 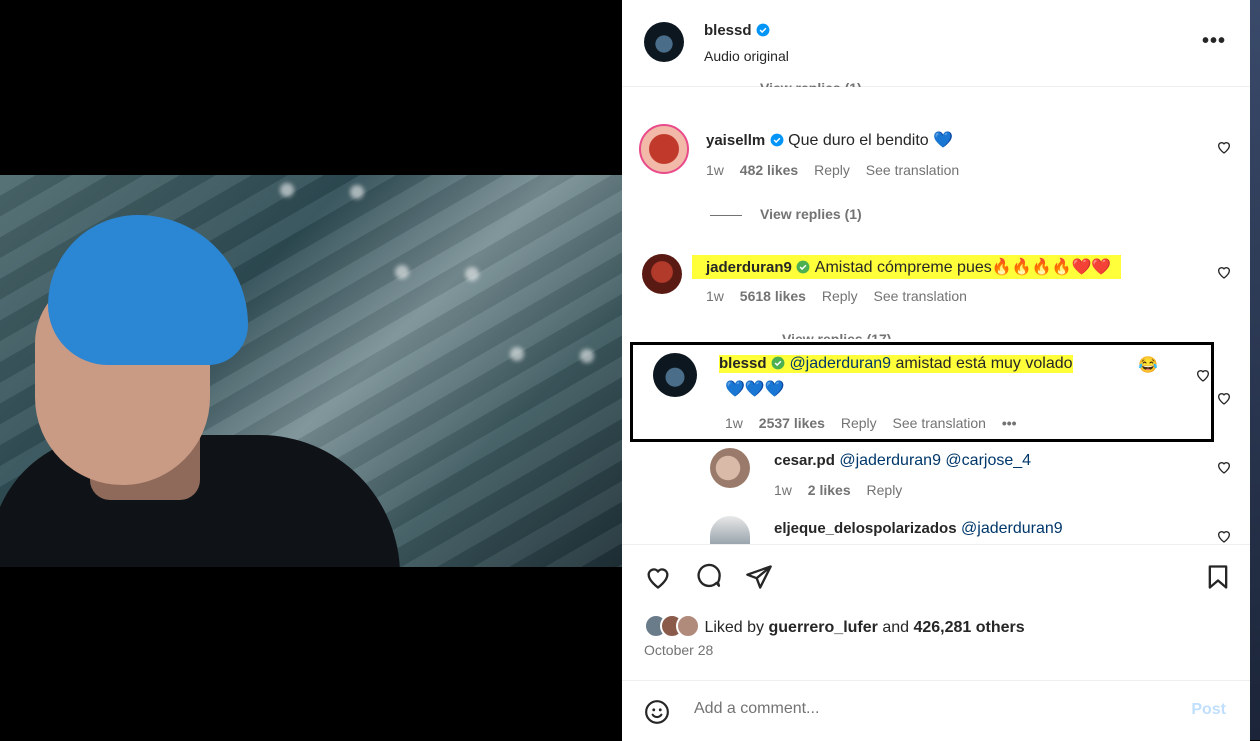 What do you see at coordinates (664, 42) in the screenshot?
I see `author-avatar` at bounding box center [664, 42].